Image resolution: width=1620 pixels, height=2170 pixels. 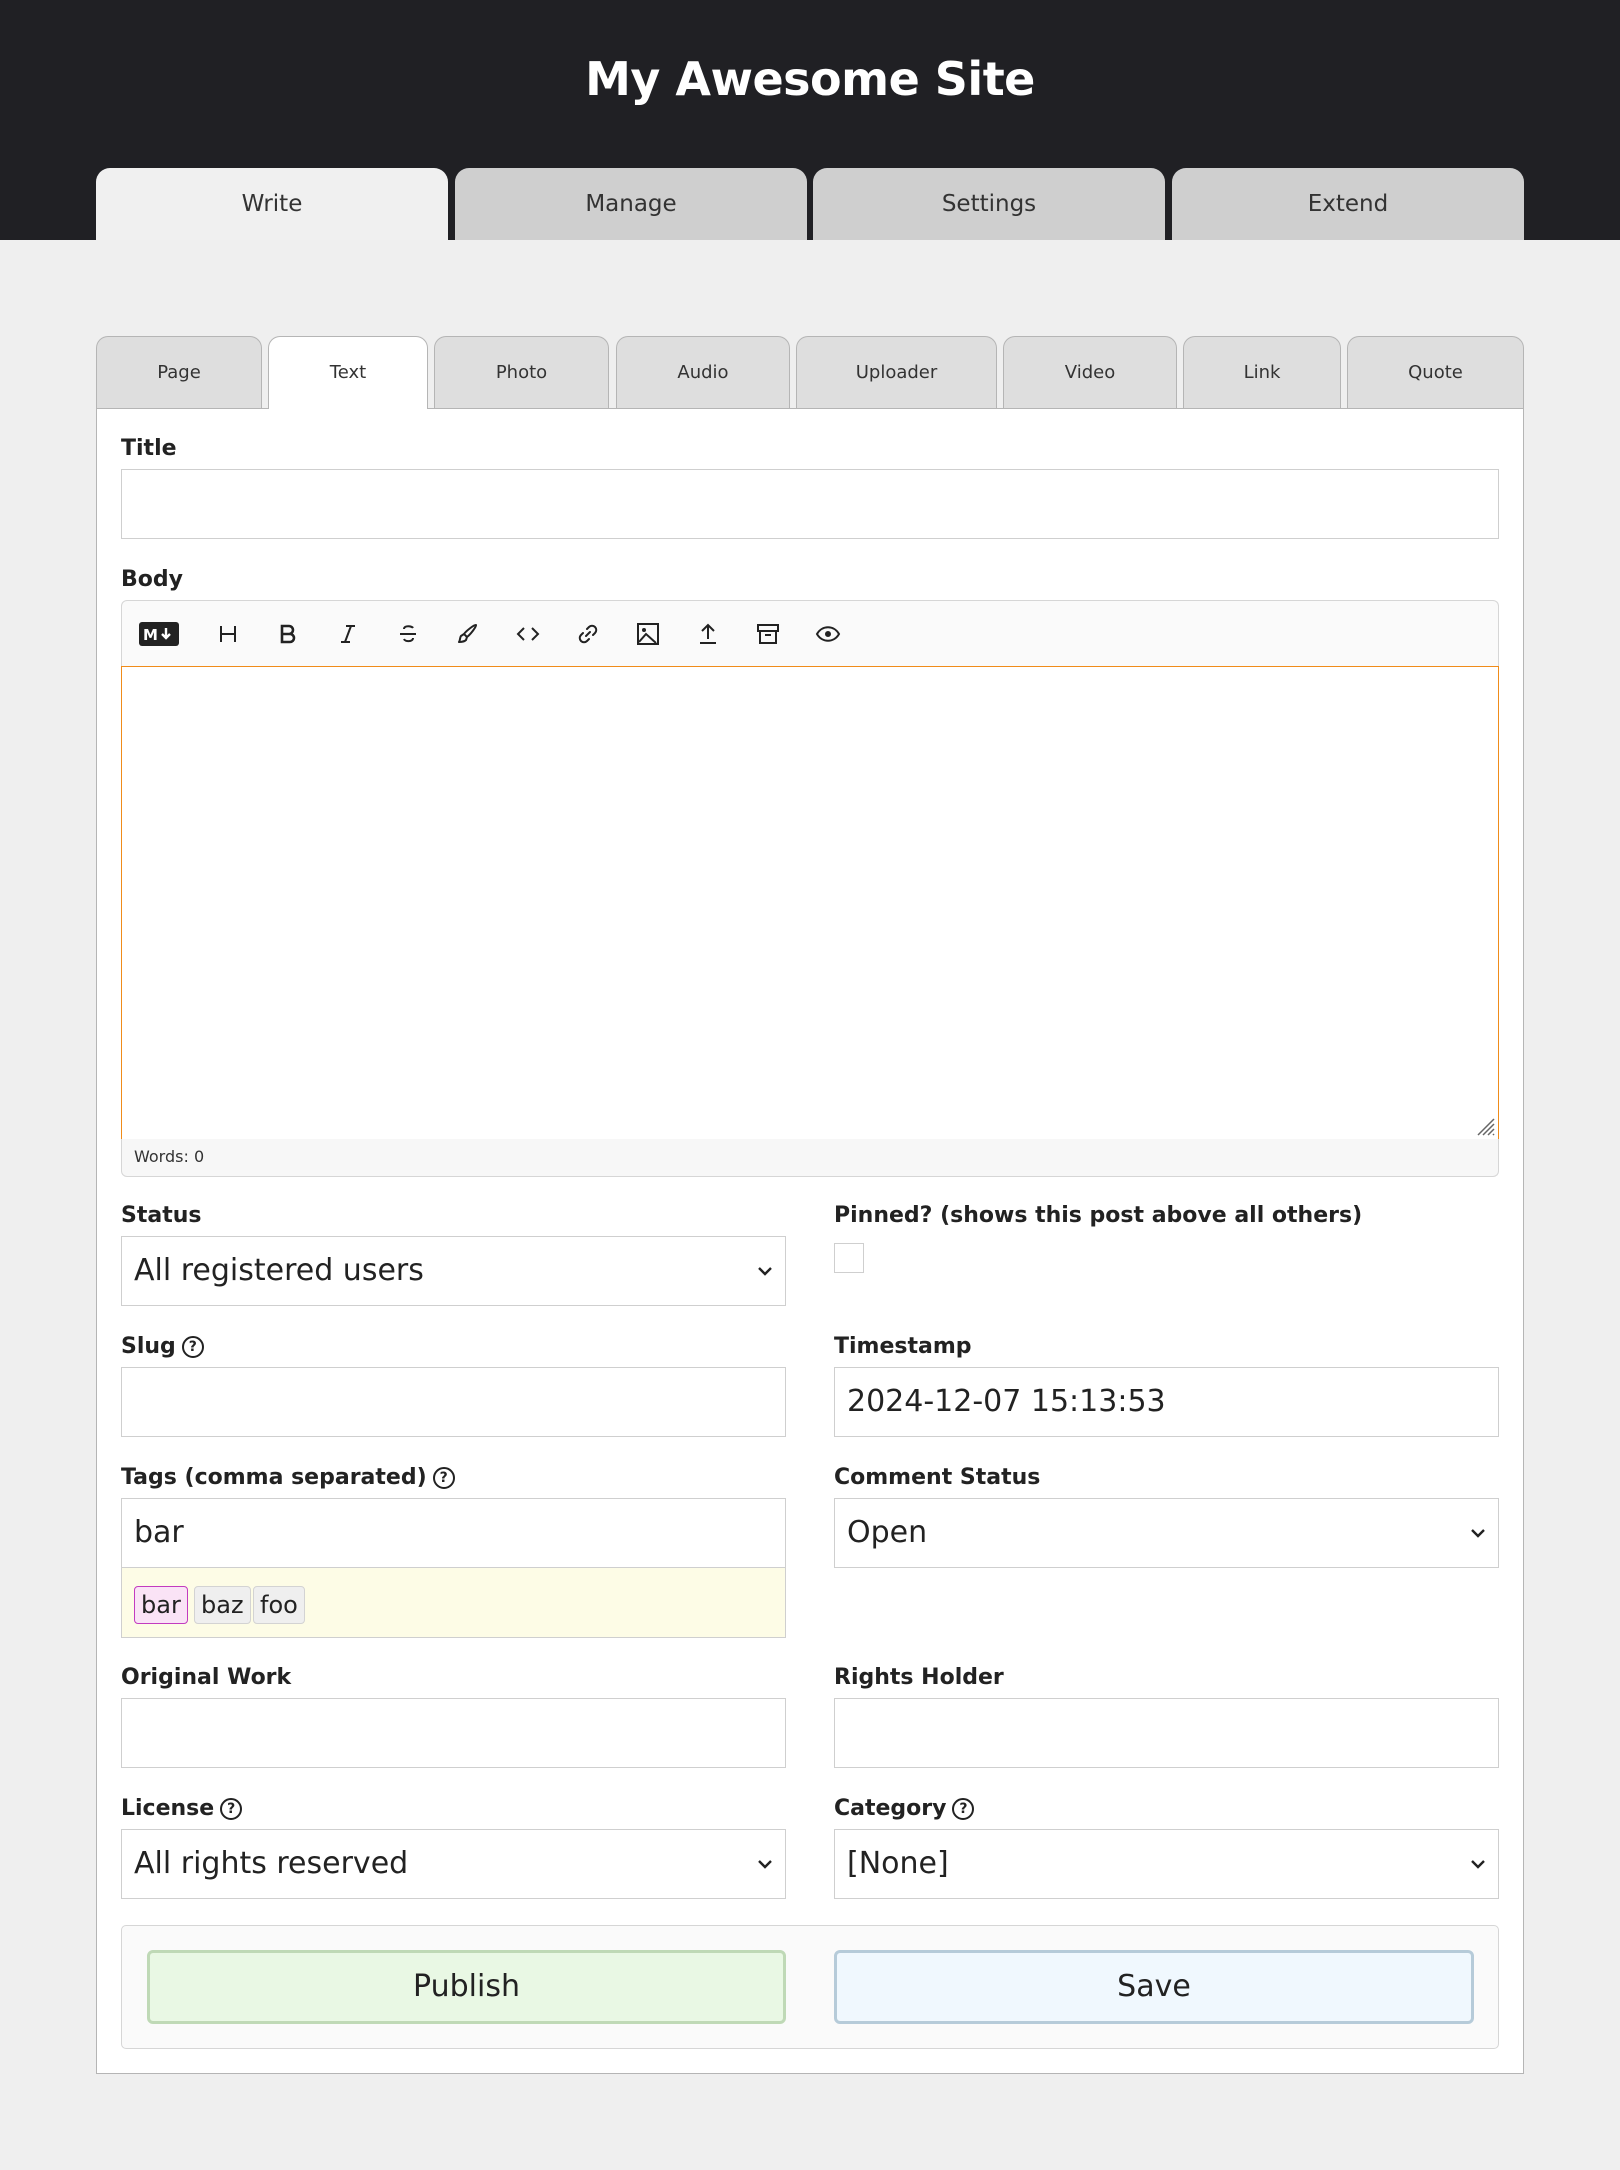 I want to click on timestamp-label: Timestamp, so click(x=903, y=1346).